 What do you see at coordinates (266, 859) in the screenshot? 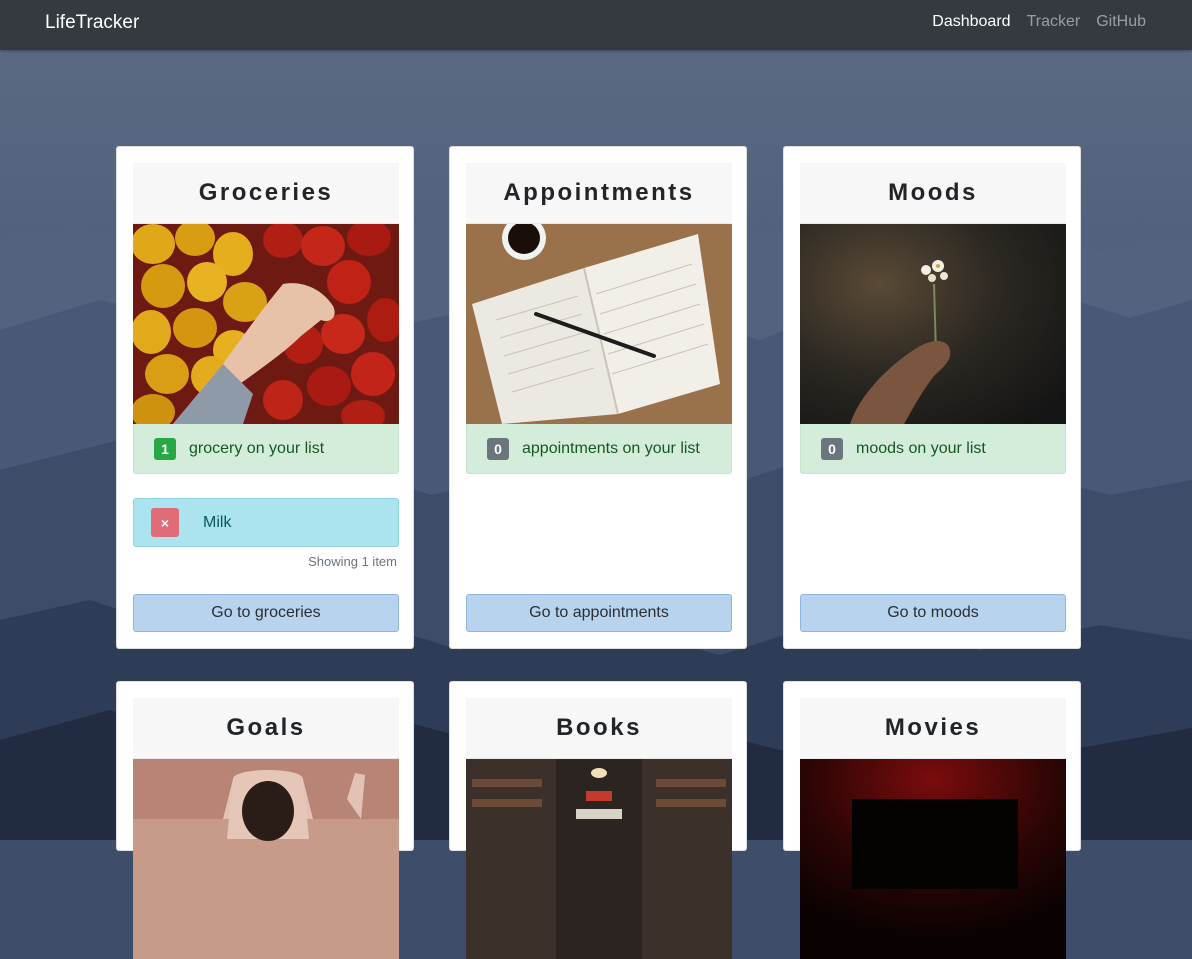
I see `hand-coin-photo` at bounding box center [266, 859].